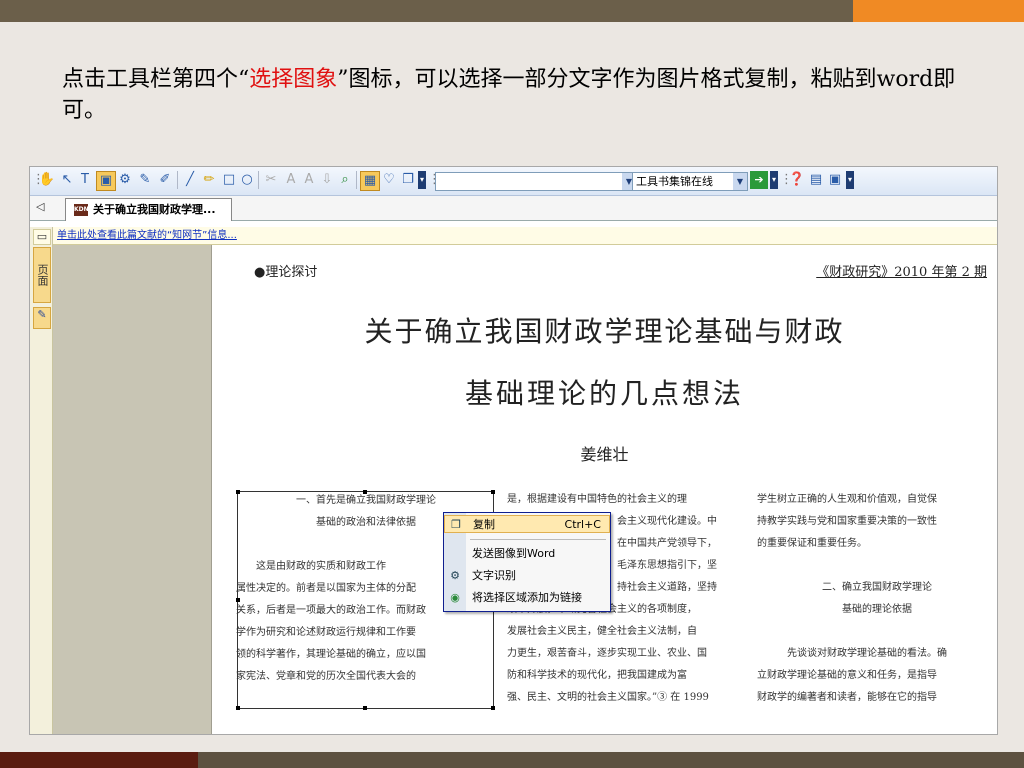 The height and width of the screenshot is (768, 1024). What do you see at coordinates (41, 480) in the screenshot?
I see `left-rail: ▭ 页面 ✎` at bounding box center [41, 480].